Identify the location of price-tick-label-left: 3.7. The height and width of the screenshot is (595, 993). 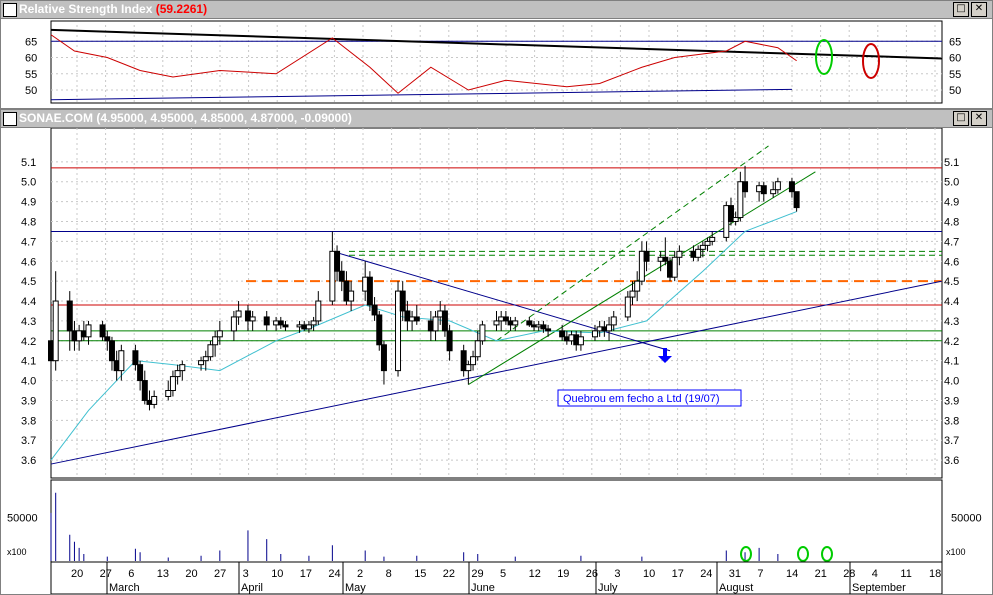
(28, 441).